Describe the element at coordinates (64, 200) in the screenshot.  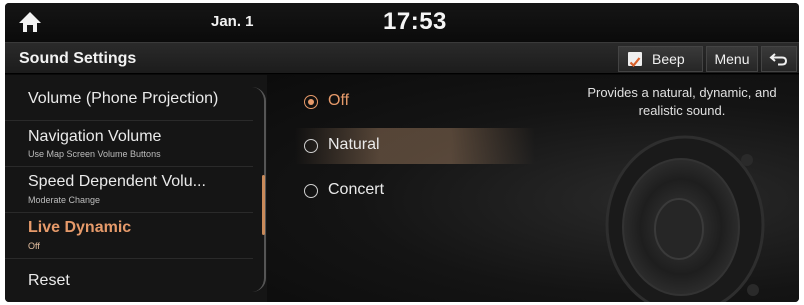
I see `sidebar-item-sublabel: Moderate Change` at that location.